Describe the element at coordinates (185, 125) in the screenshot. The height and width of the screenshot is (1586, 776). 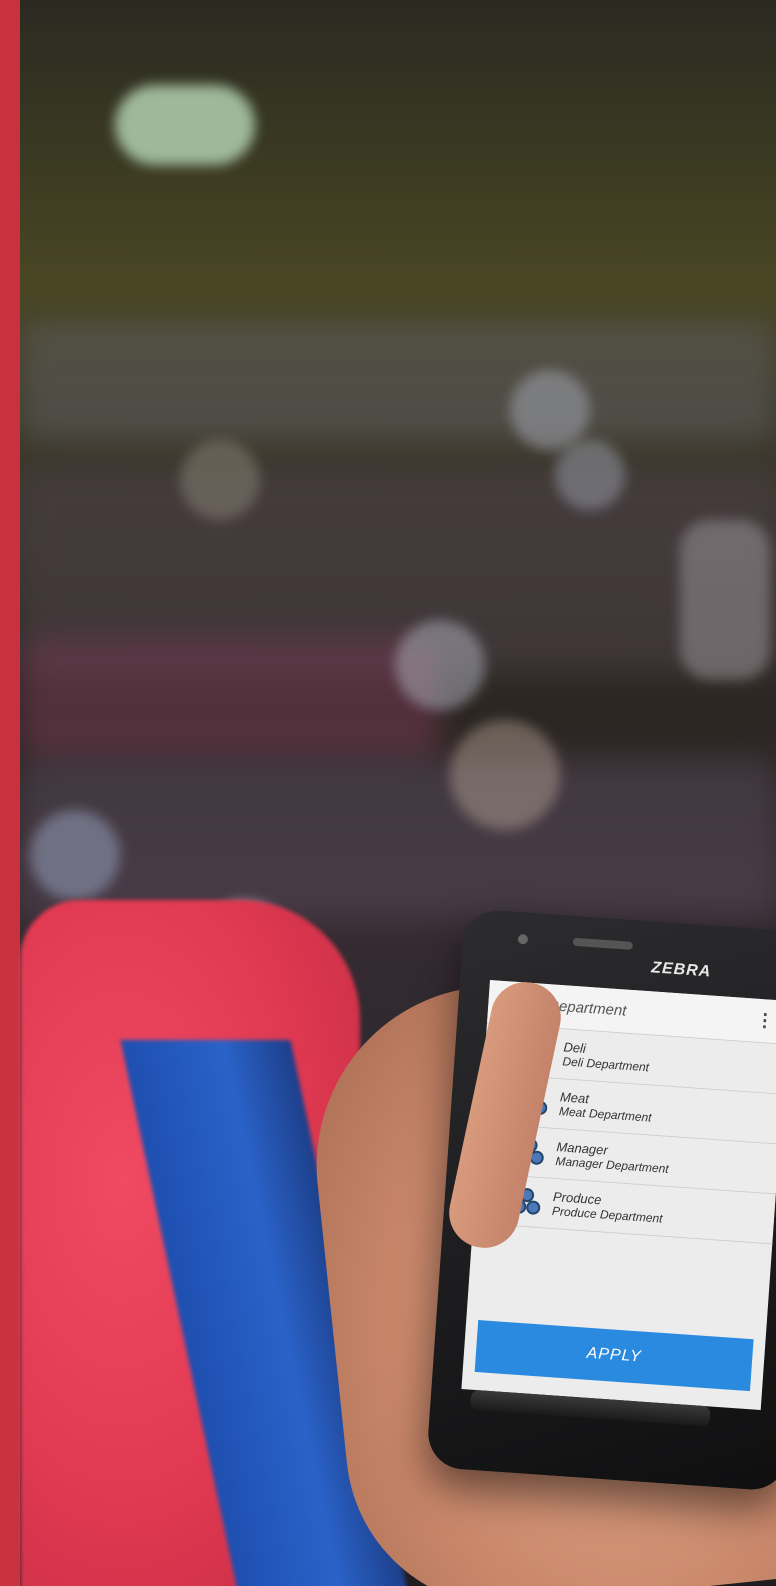
I see `ceiling-light` at that location.